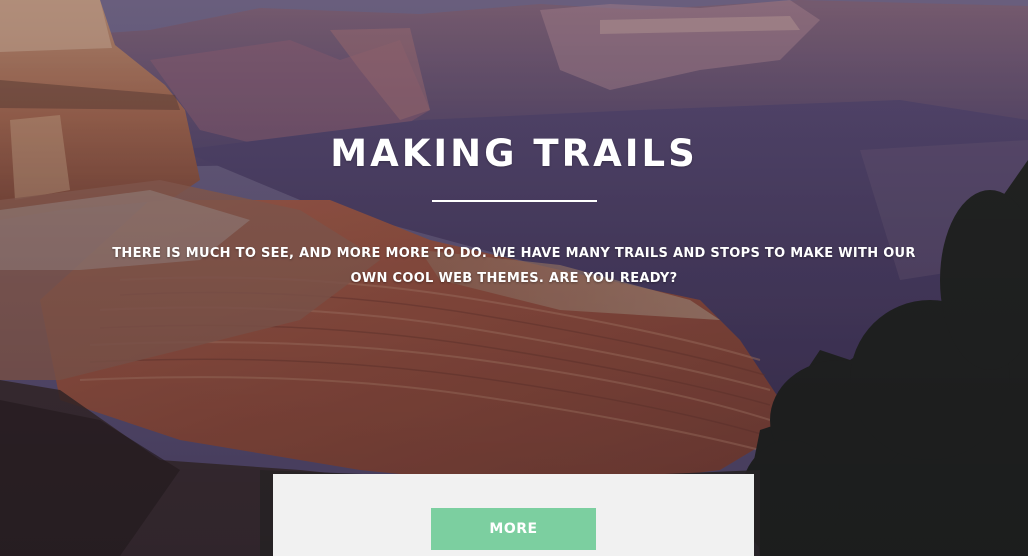 The height and width of the screenshot is (556, 1028). Describe the element at coordinates (513, 529) in the screenshot. I see `more-button: MORE` at that location.